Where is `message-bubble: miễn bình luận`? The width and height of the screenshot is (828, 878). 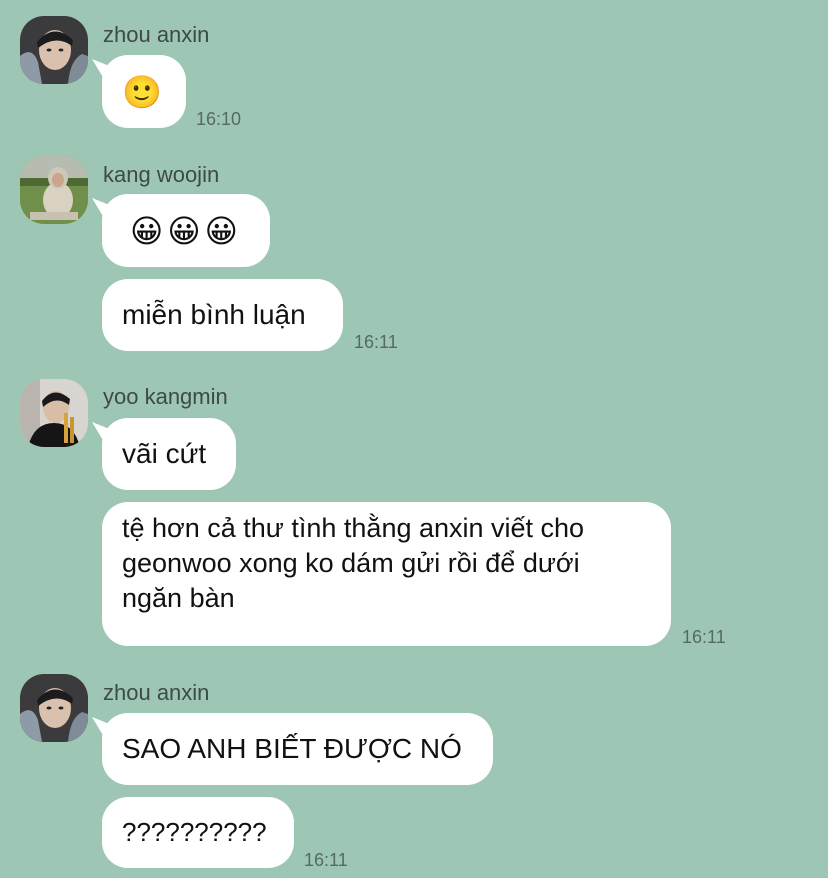 message-bubble: miễn bình luận is located at coordinates (222, 315).